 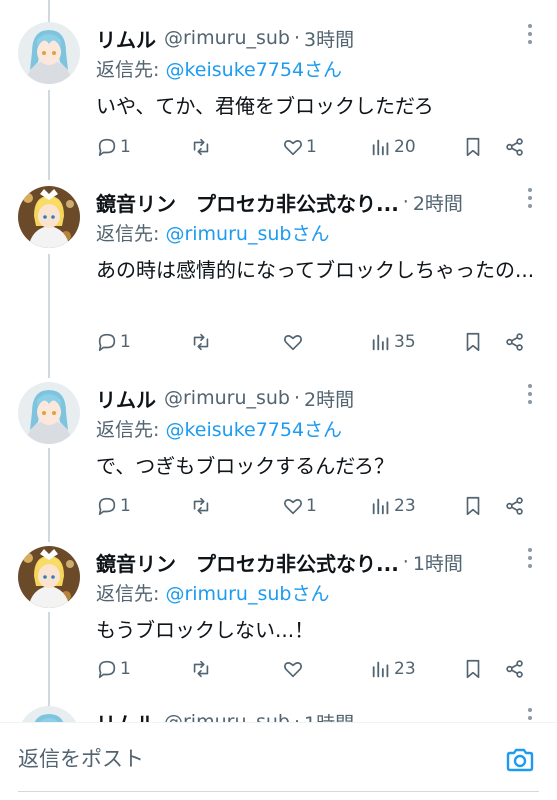 What do you see at coordinates (316, 669) in the screenshot?
I see `action-bar: 1 23` at bounding box center [316, 669].